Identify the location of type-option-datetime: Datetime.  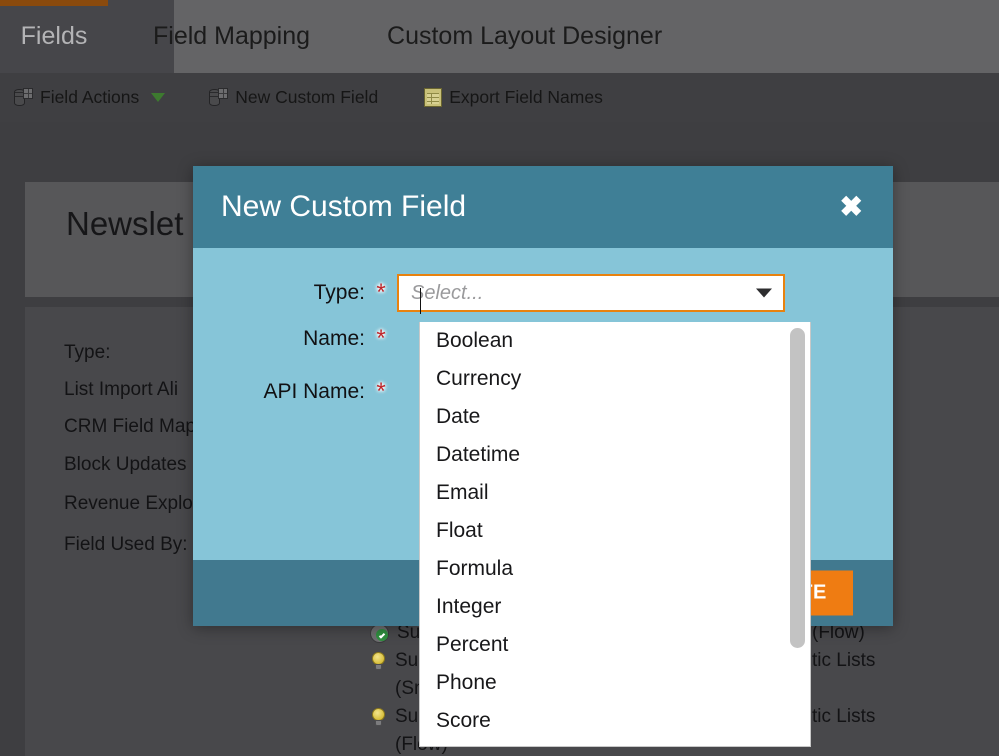
(615, 455).